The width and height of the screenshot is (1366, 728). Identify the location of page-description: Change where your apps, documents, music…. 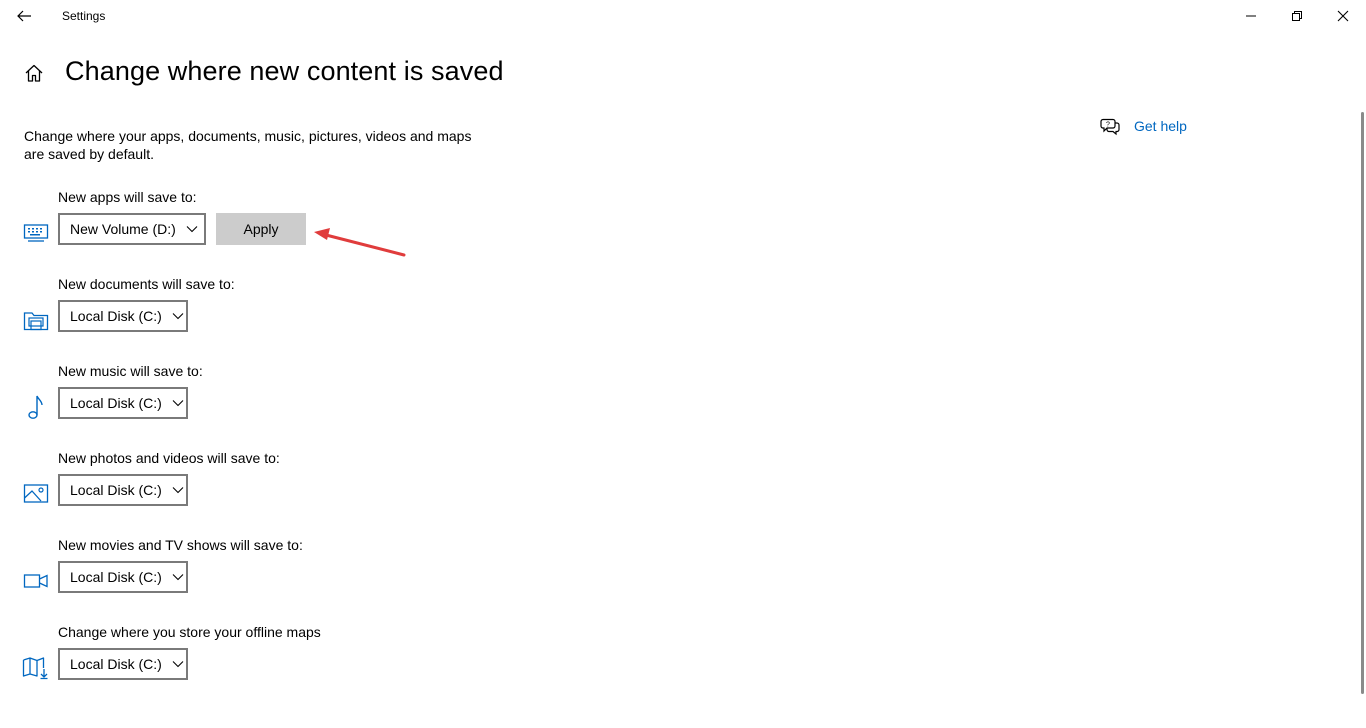
(248, 145).